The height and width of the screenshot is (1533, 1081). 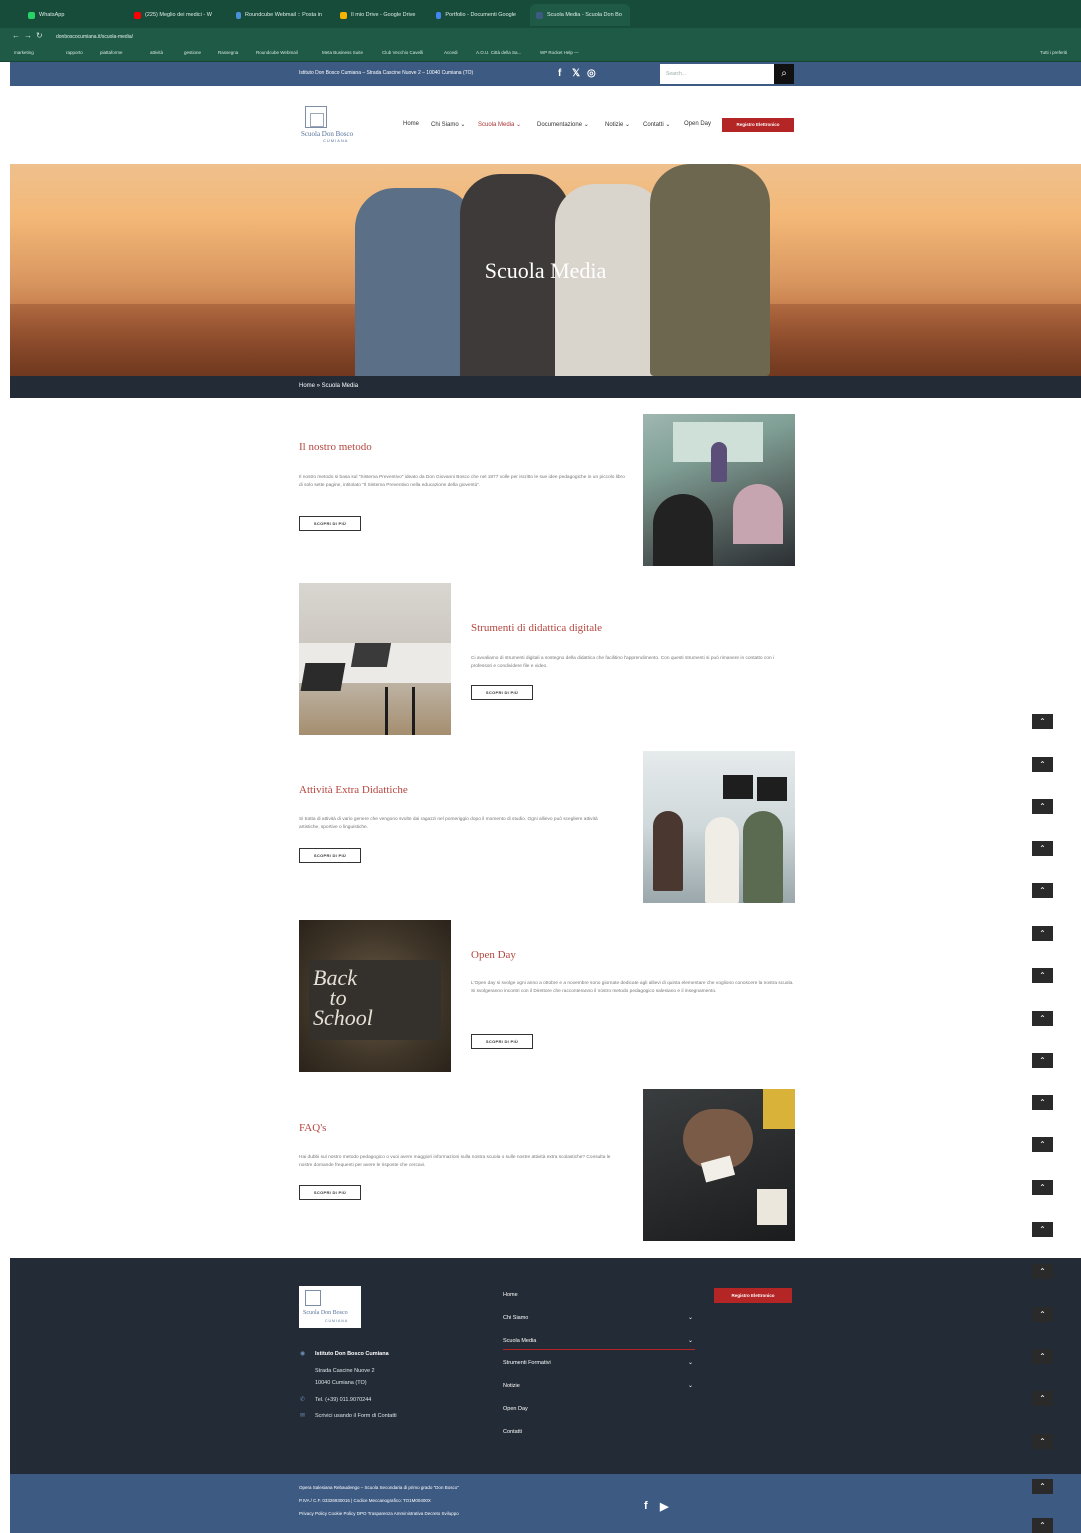 What do you see at coordinates (563, 124) in the screenshot?
I see `nav-documentazione: Documentazione ⌄` at bounding box center [563, 124].